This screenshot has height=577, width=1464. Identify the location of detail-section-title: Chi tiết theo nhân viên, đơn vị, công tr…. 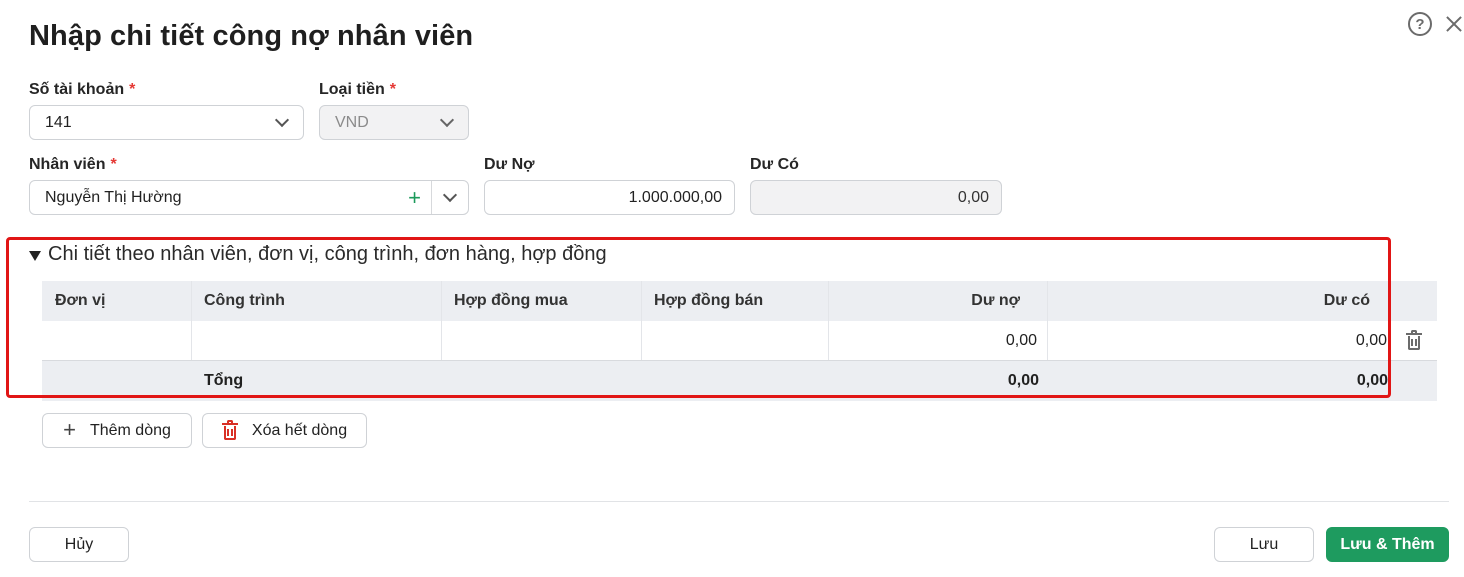
(327, 254).